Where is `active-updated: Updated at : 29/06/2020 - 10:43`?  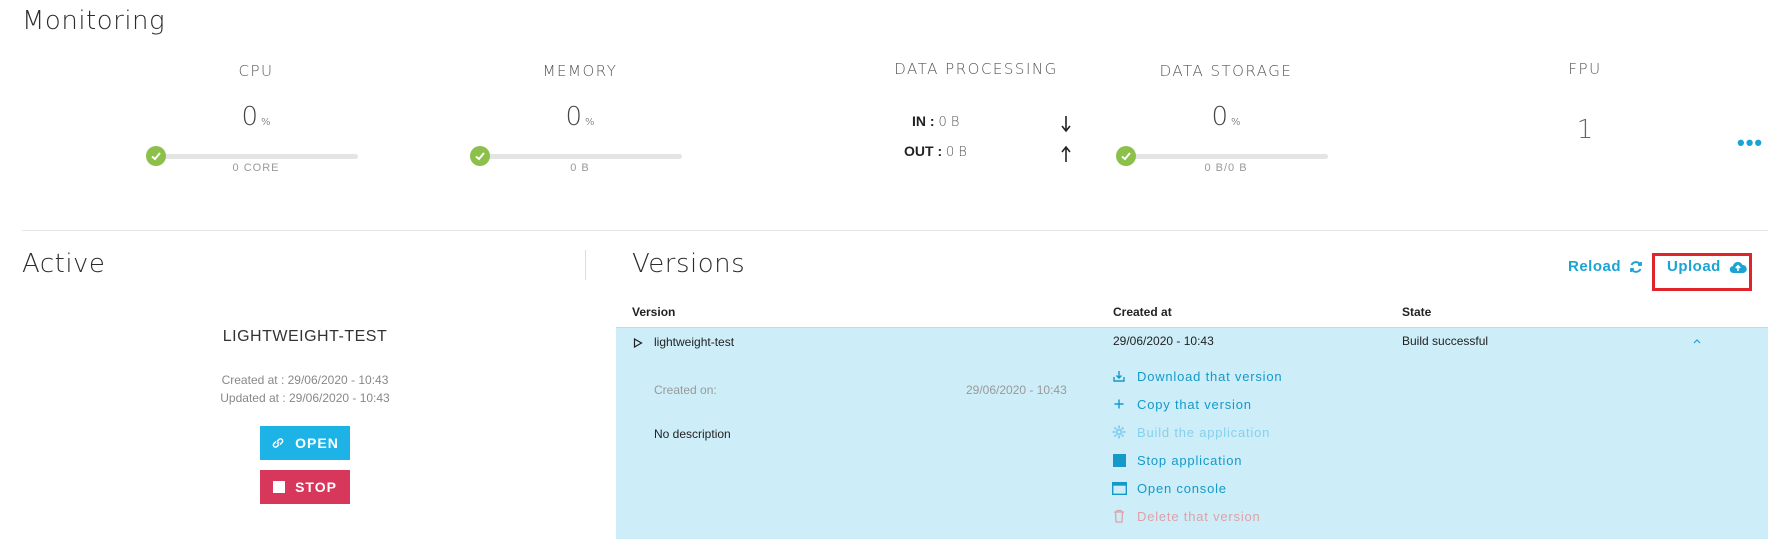 active-updated: Updated at : 29/06/2020 - 10:43 is located at coordinates (305, 398).